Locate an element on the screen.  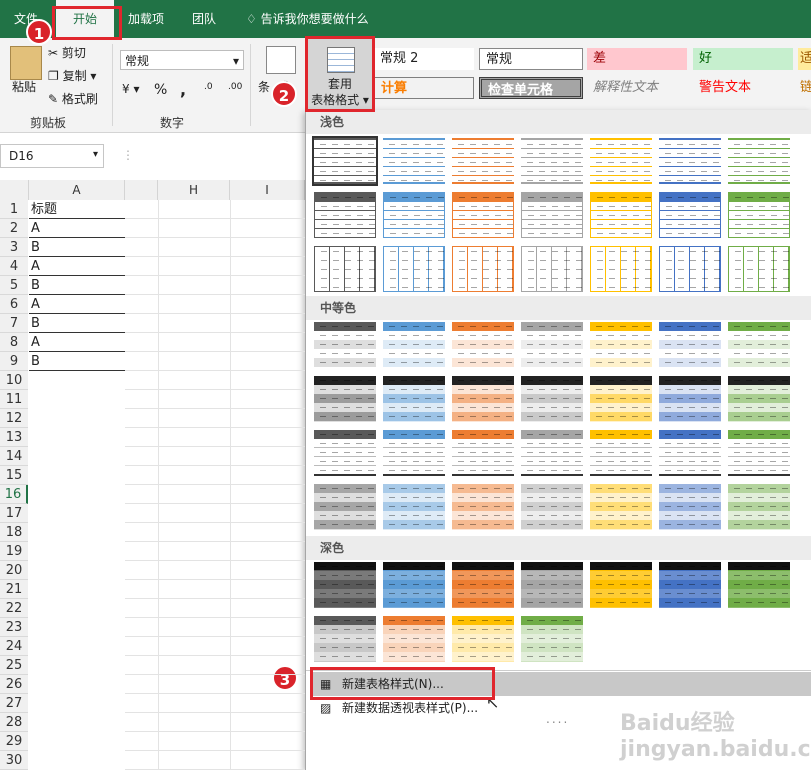
cell-style: 差 is located at coordinates (637, 59).